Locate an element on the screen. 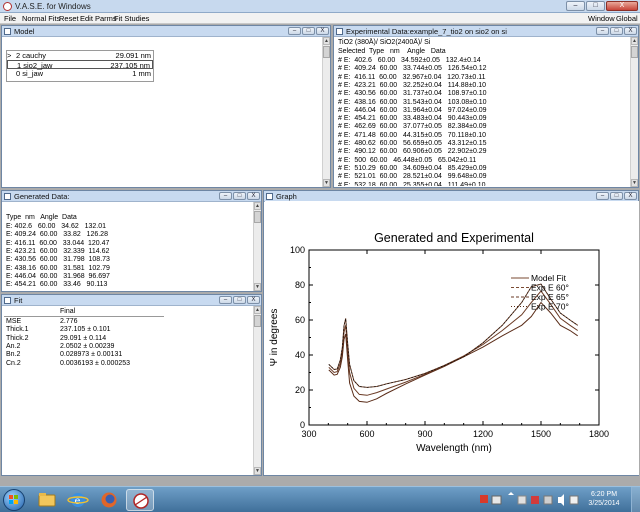 Image resolution: width=640 pixels, height=512 pixels. fit-param-value: 237.105 ± 0.101 is located at coordinates (85, 329).